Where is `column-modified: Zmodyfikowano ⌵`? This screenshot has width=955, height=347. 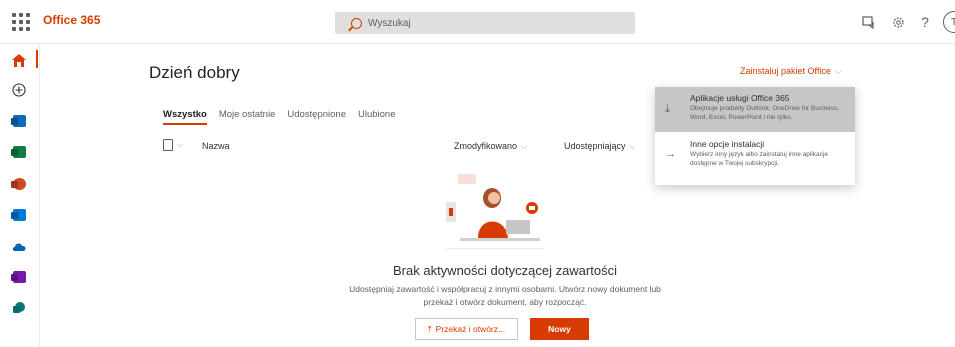 column-modified: Zmodyfikowano ⌵ is located at coordinates (490, 146).